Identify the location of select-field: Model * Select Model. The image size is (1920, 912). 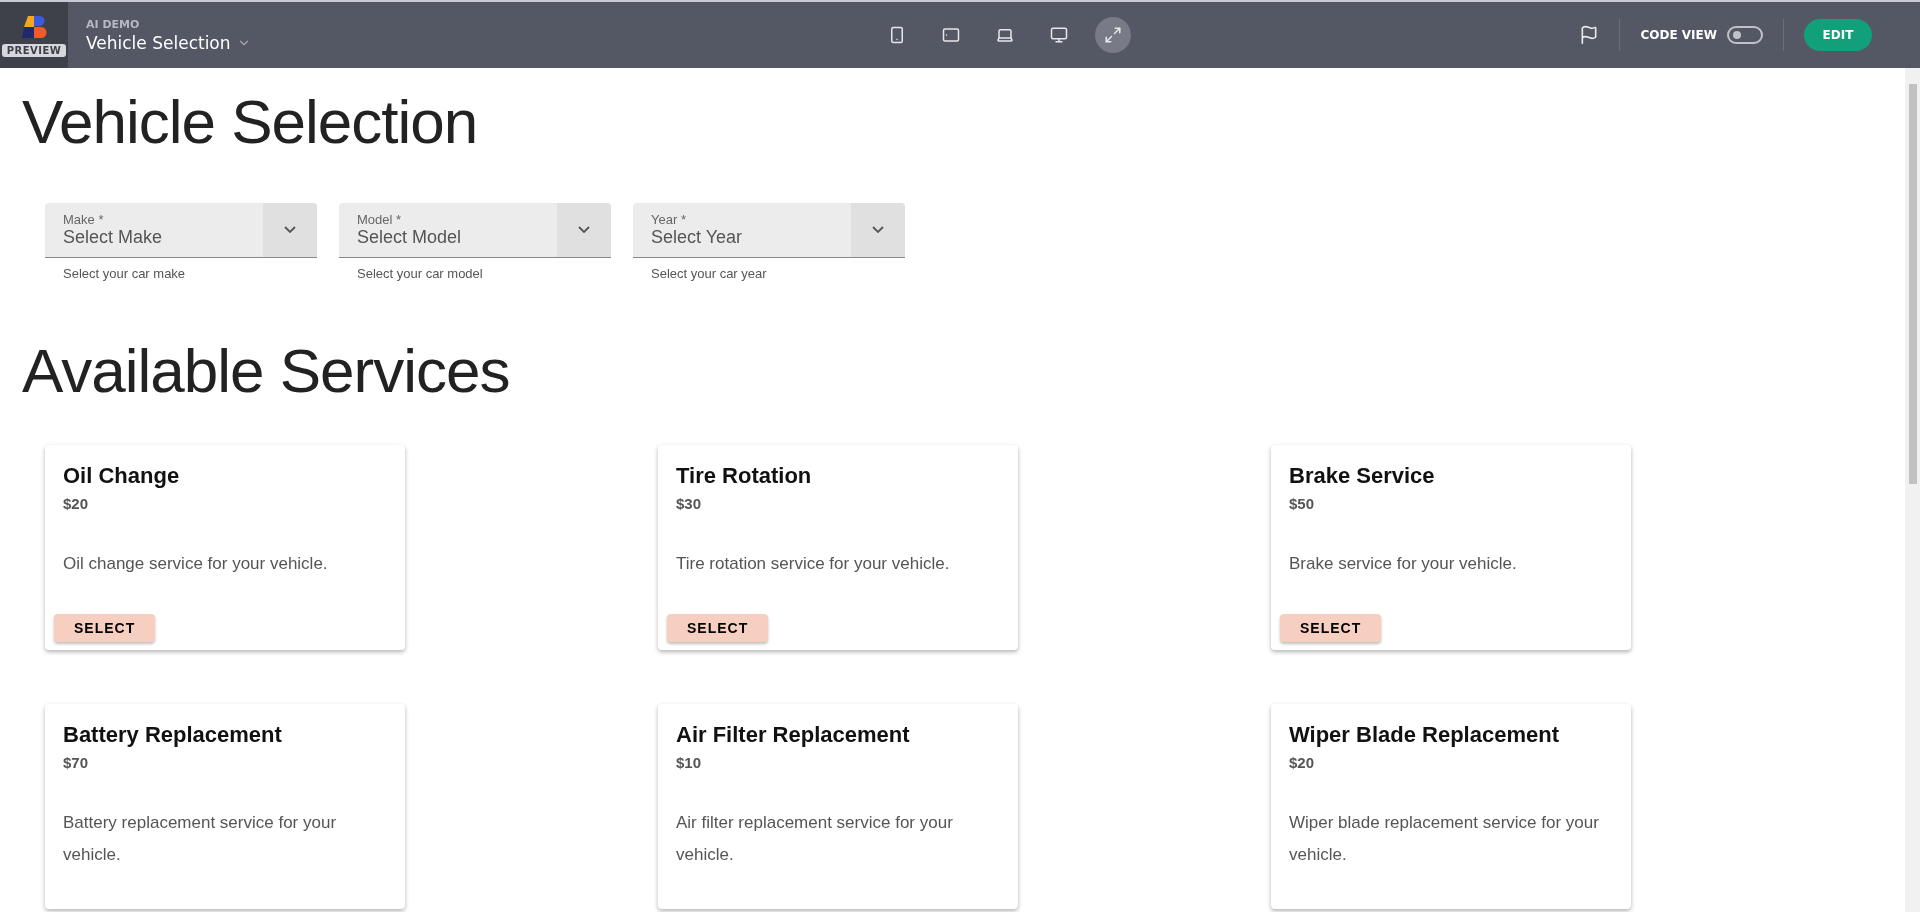
(475, 230).